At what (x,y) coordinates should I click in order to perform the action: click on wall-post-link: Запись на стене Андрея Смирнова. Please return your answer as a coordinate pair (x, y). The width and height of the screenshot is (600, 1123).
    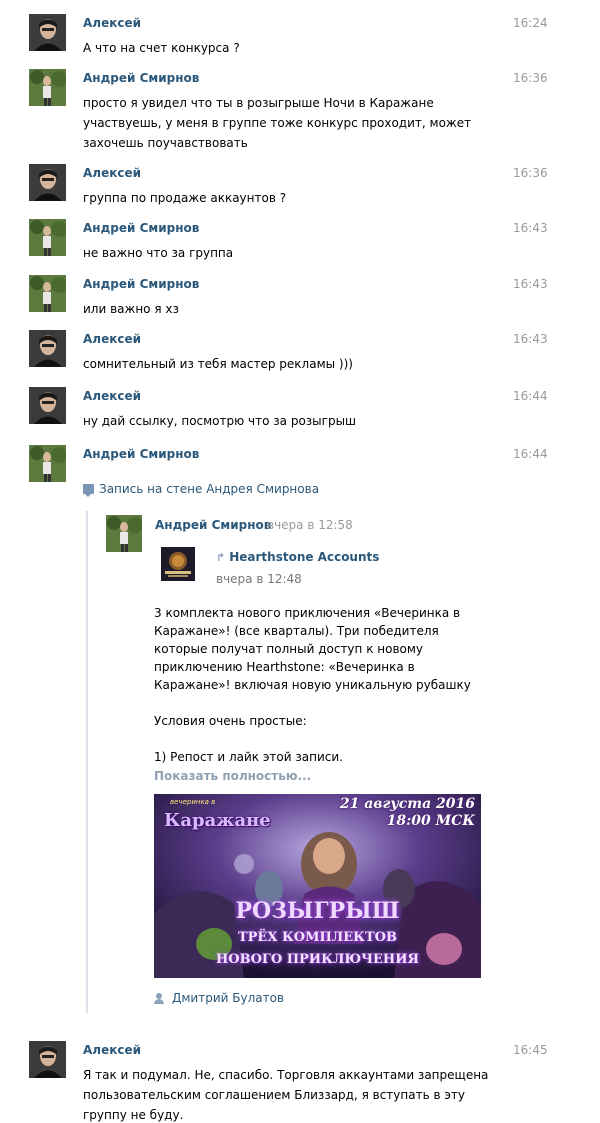
    Looking at the image, I should click on (201, 489).